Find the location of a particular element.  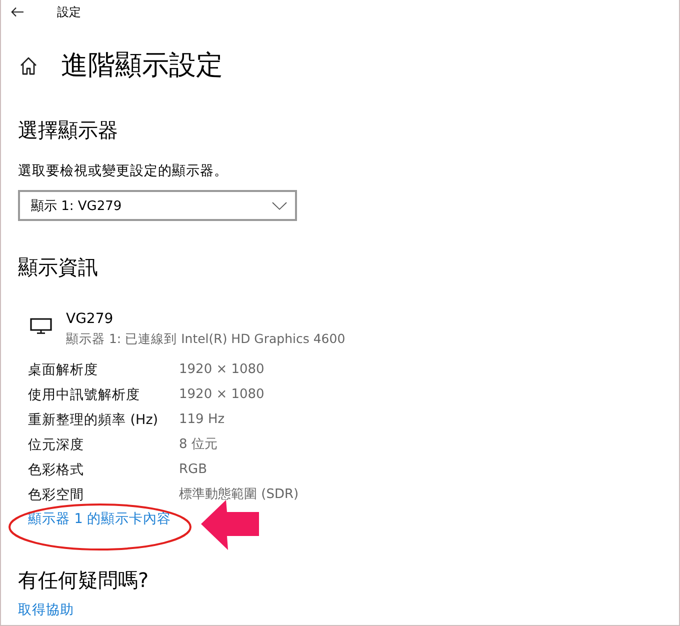

property-value: 標準動態範圍 (SDR) is located at coordinates (239, 495).